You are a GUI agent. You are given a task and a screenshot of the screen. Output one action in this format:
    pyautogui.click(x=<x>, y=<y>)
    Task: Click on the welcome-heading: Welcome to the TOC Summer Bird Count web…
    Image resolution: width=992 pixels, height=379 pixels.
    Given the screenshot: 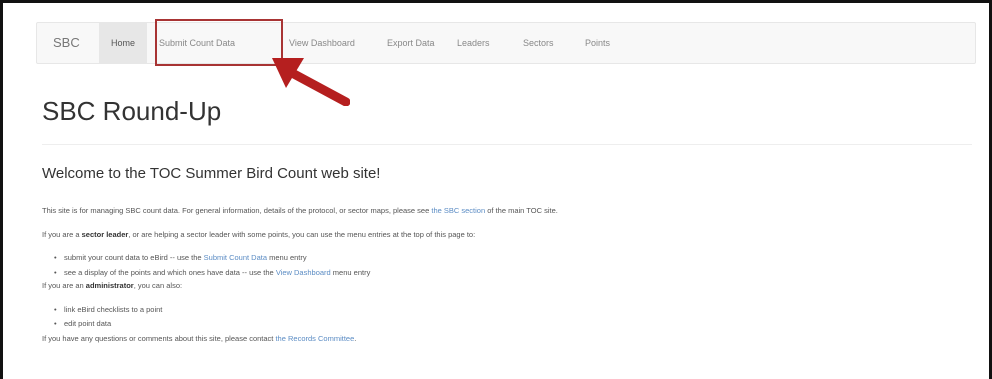 What is the action you would take?
    pyautogui.click(x=211, y=173)
    